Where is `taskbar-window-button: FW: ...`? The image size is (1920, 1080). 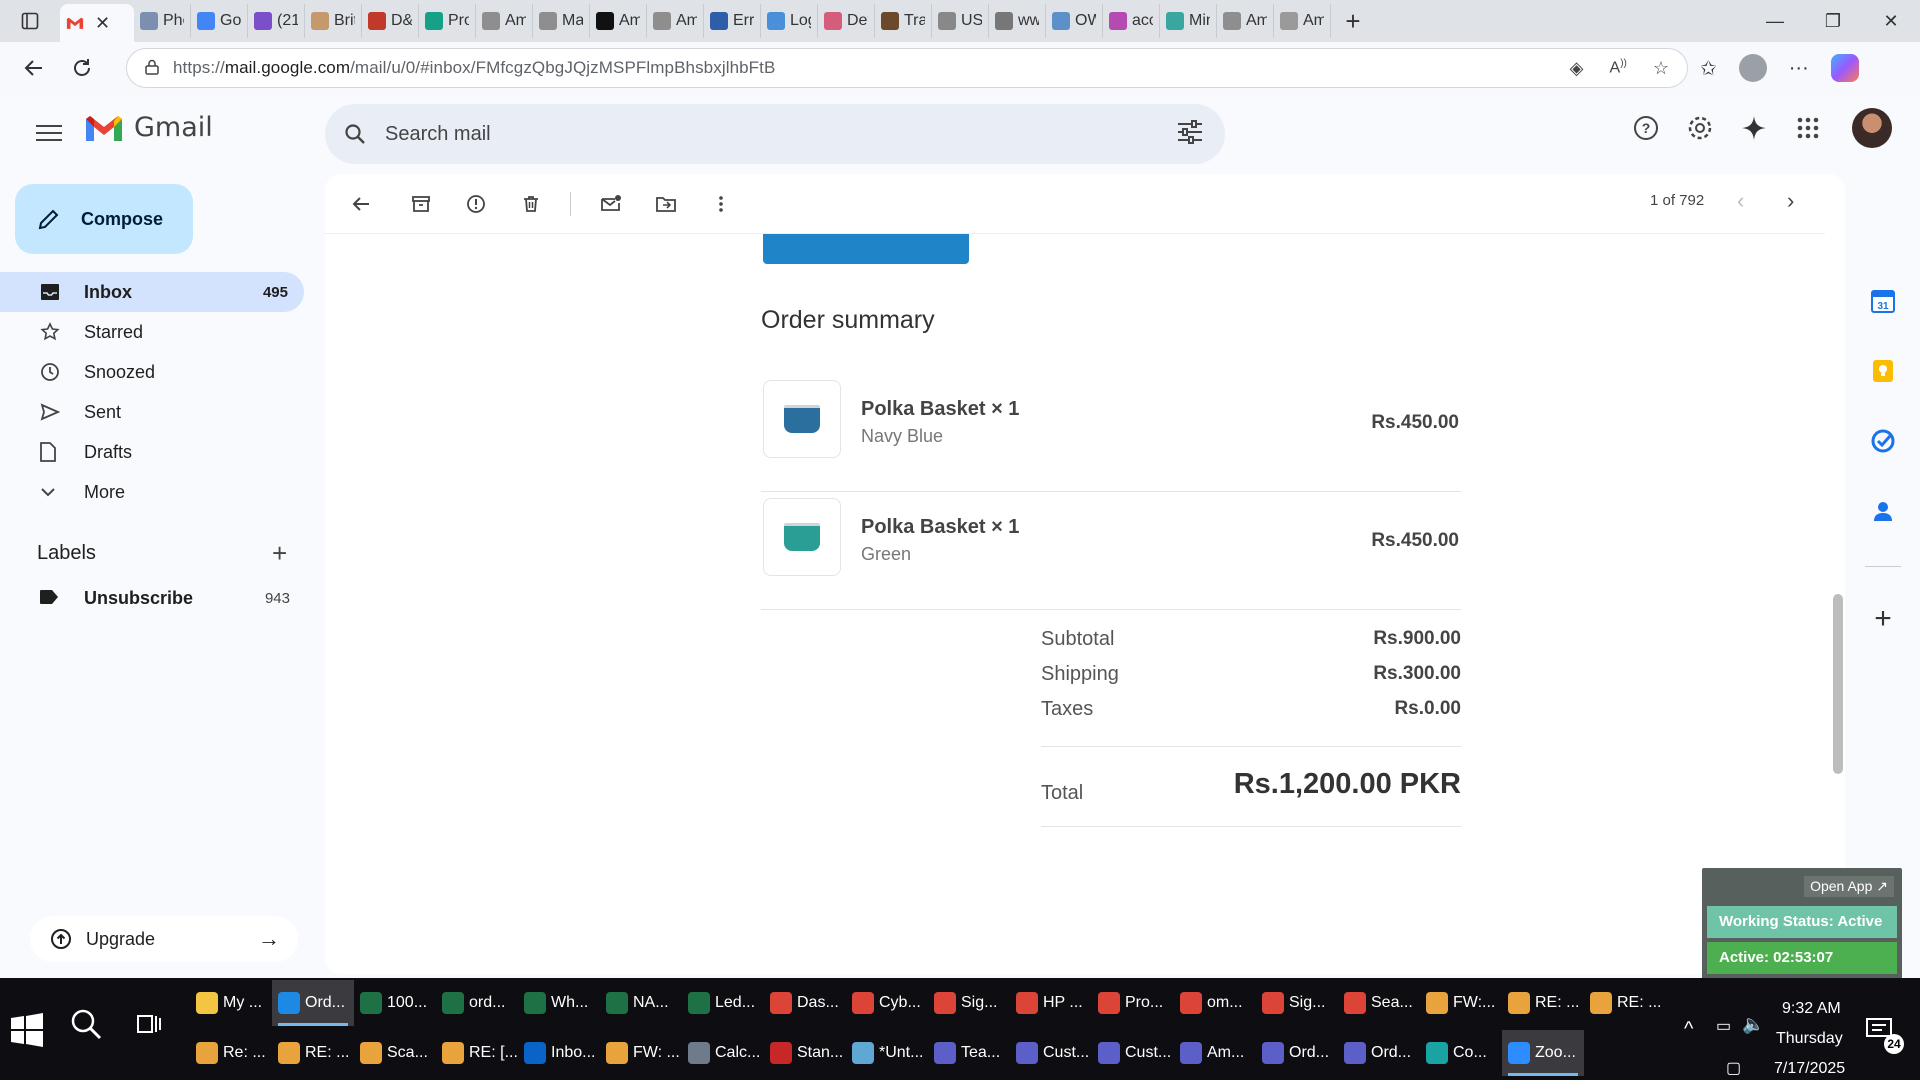
taskbar-window-button: FW: ... is located at coordinates (641, 1053).